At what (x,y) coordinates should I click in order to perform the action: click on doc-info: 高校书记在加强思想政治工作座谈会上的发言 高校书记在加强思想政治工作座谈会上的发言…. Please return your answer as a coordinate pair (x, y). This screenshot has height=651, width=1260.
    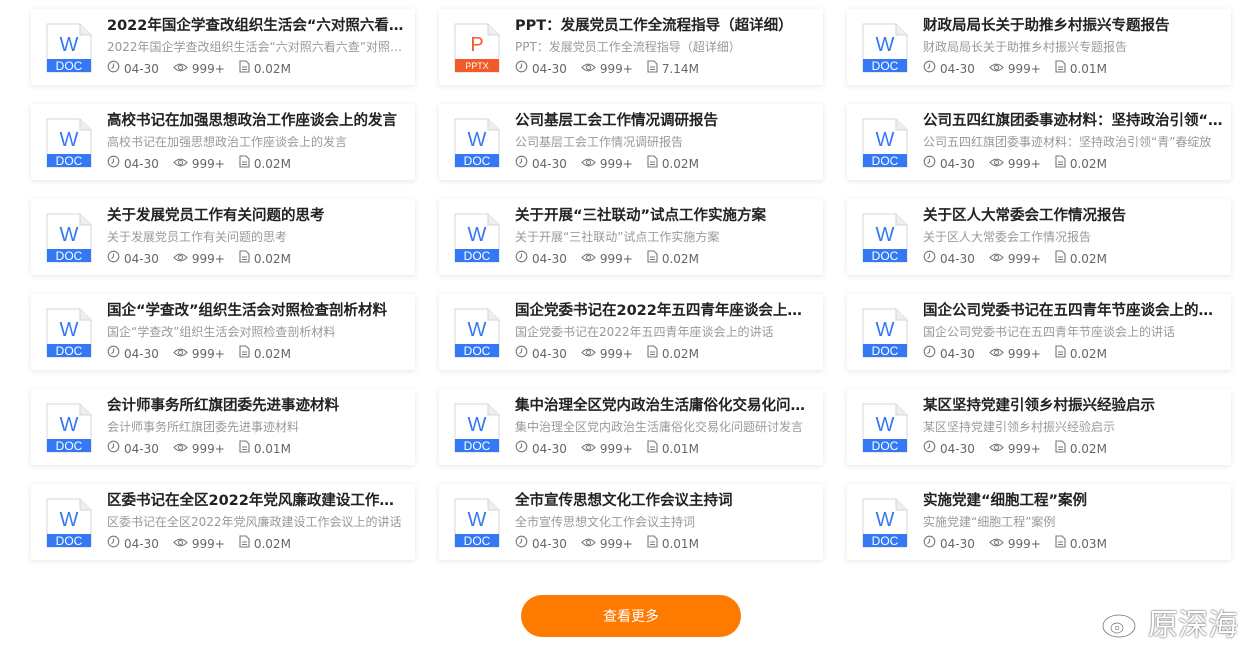
    Looking at the image, I should click on (257, 142).